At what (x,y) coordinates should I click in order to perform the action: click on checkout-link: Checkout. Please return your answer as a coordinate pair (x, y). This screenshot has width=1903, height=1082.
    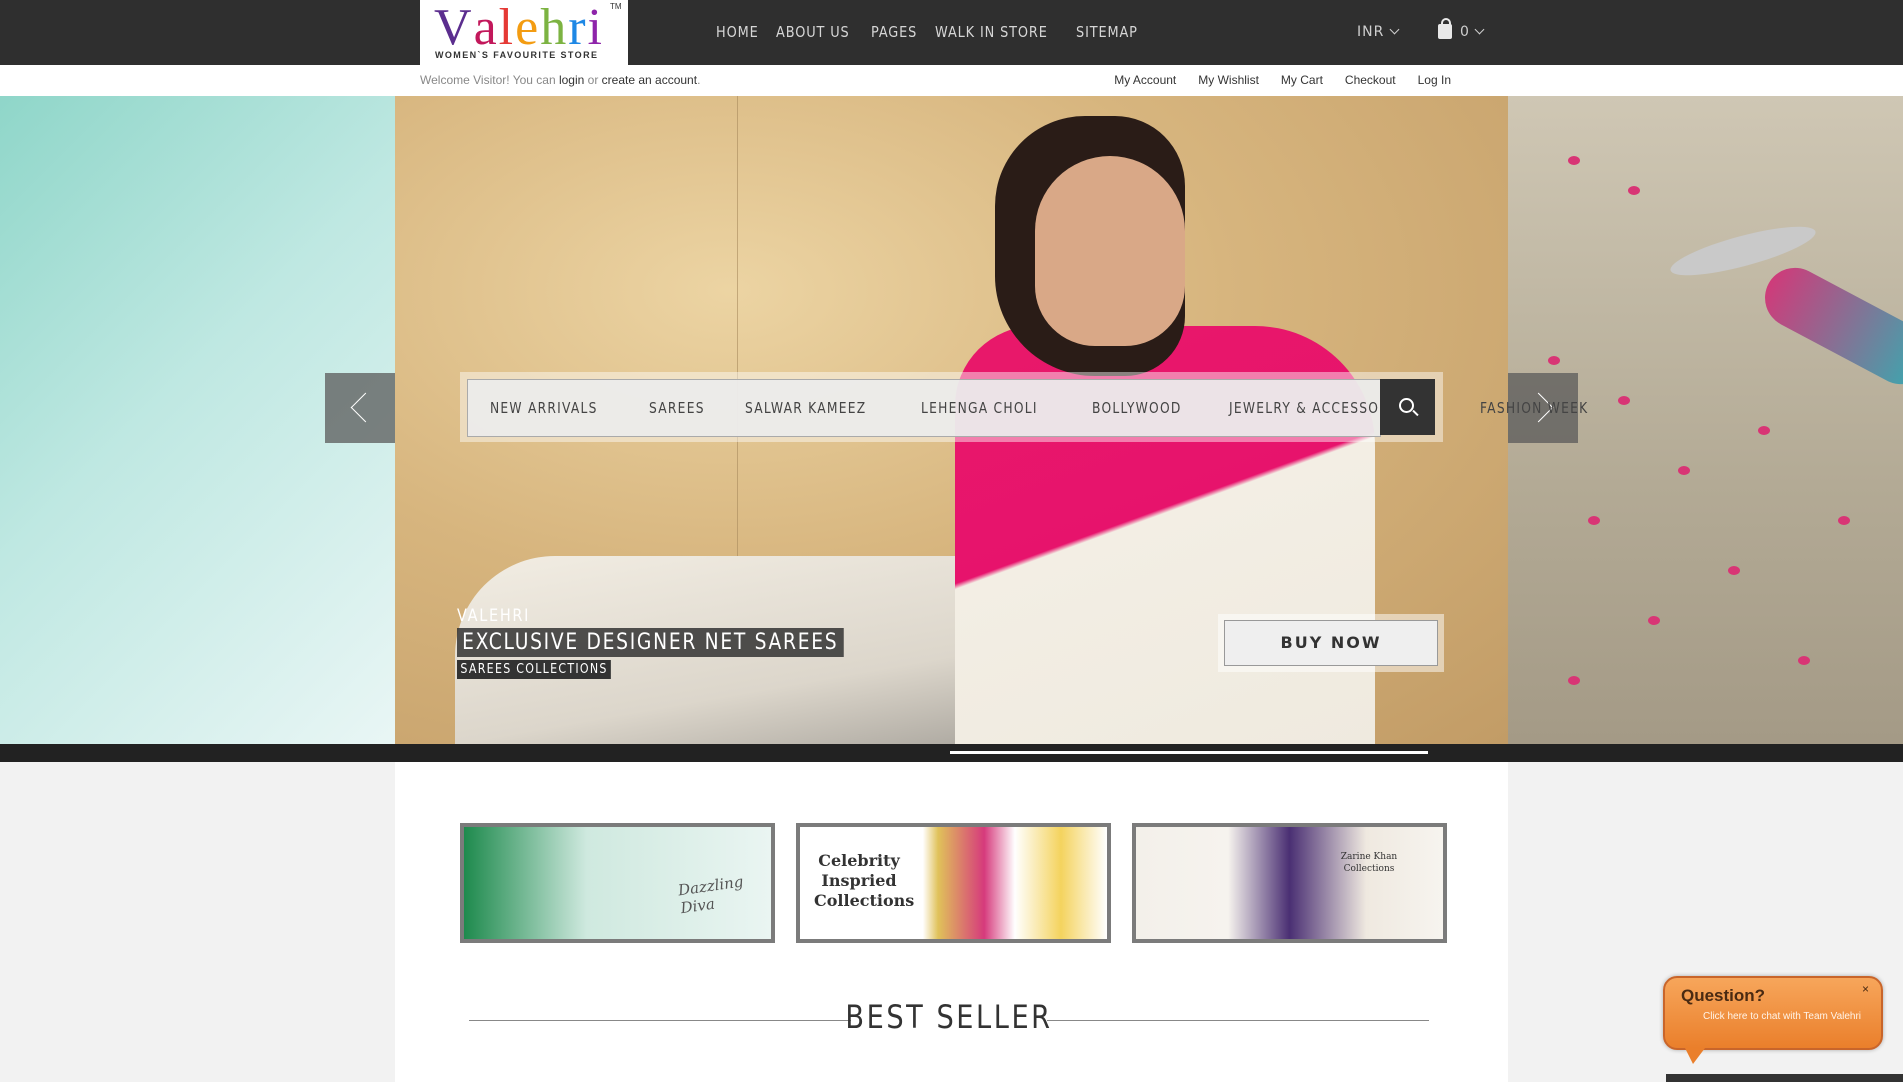
    Looking at the image, I should click on (1370, 80).